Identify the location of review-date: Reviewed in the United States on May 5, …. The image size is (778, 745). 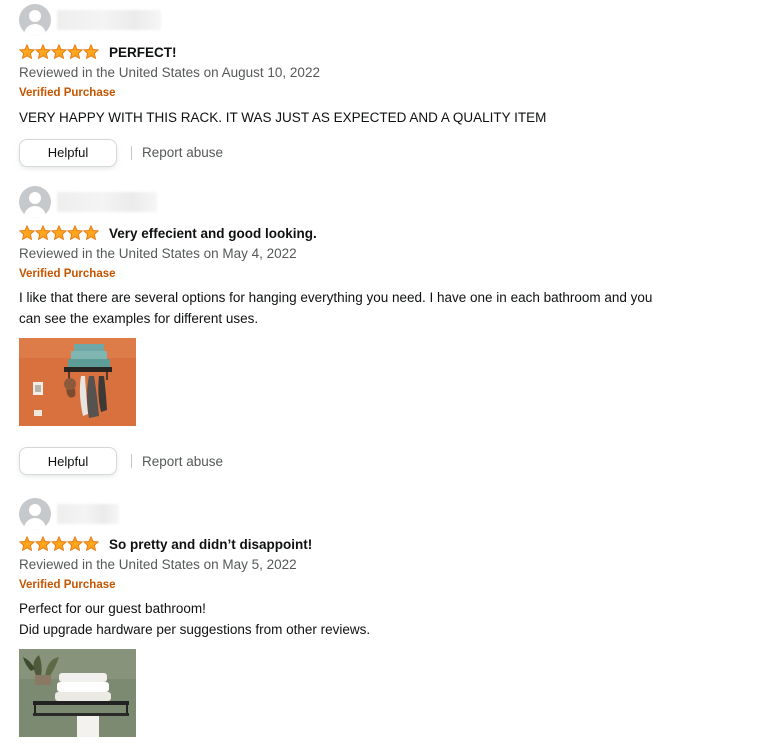
(158, 564).